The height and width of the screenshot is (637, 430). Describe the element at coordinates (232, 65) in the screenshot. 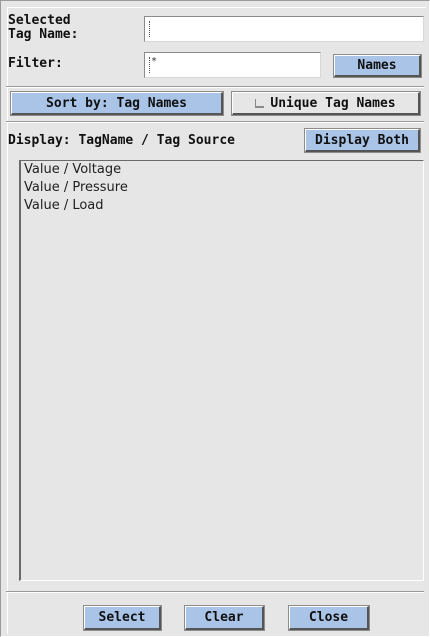

I see `filter-field: *` at that location.